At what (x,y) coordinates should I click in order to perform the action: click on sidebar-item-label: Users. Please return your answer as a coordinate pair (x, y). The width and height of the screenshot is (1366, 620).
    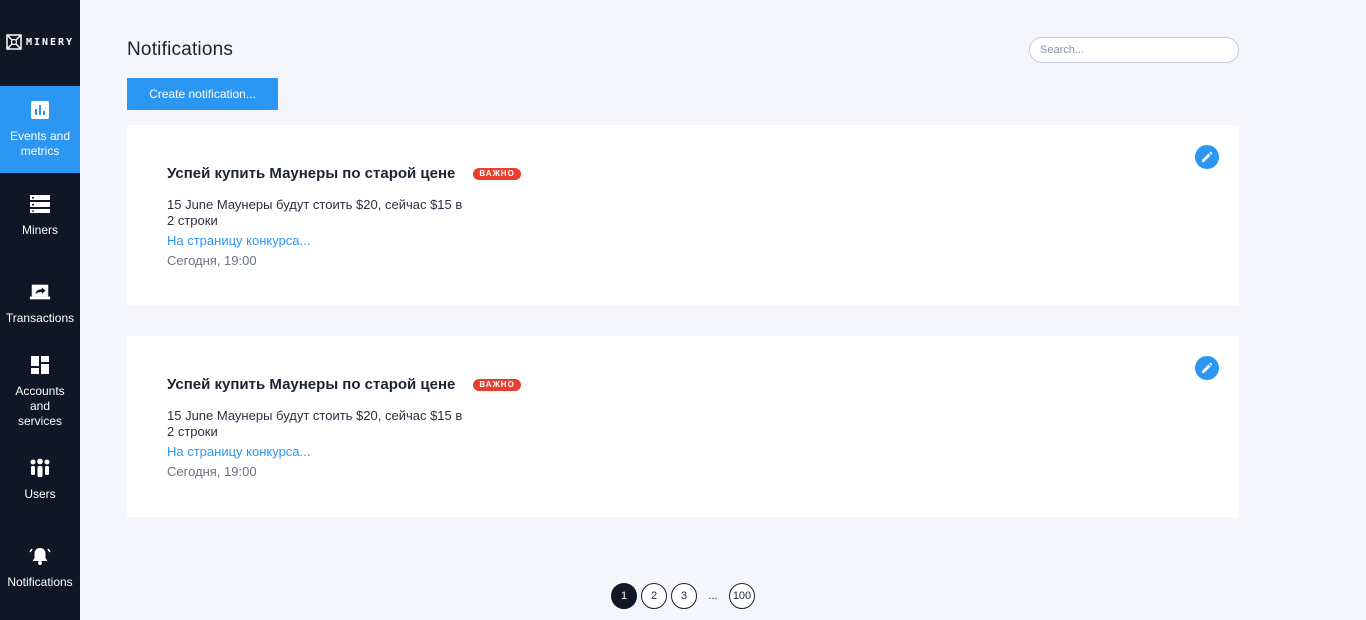
    Looking at the image, I should click on (40, 494).